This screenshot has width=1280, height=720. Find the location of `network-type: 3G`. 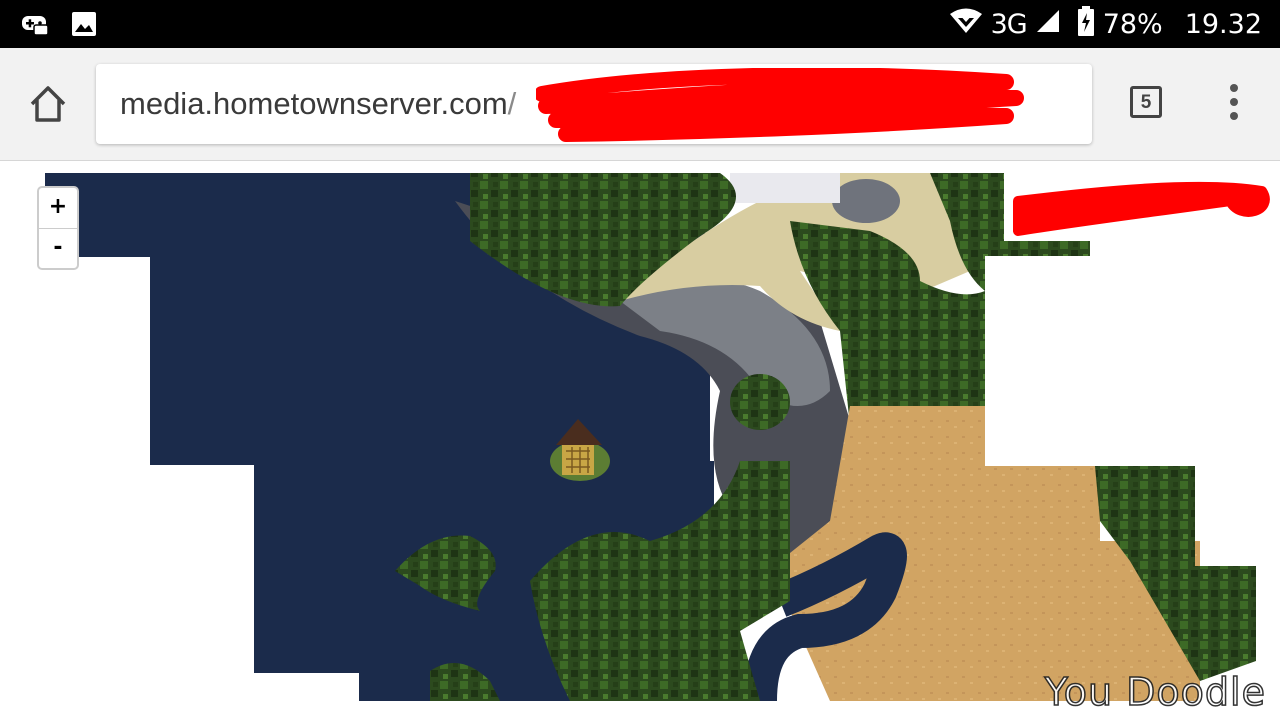

network-type: 3G is located at coordinates (1009, 24).